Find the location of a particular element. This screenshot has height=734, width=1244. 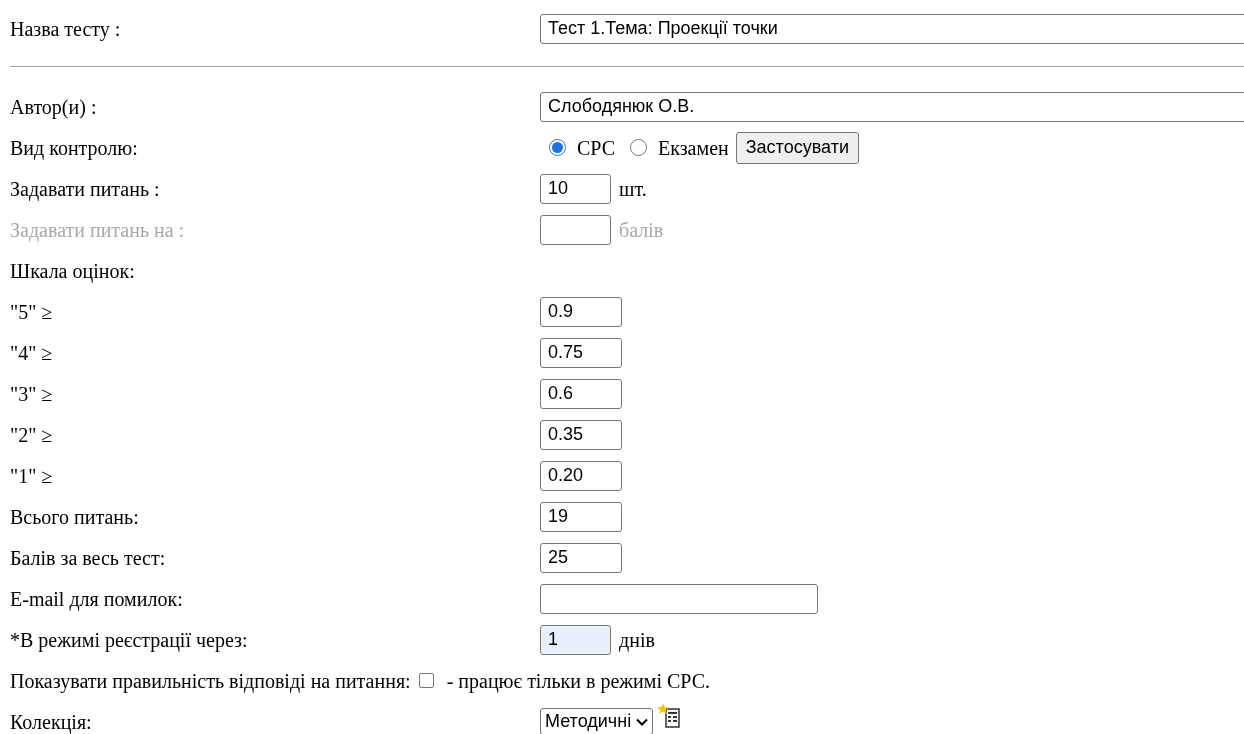

input-field: 0.75 is located at coordinates (581, 352).